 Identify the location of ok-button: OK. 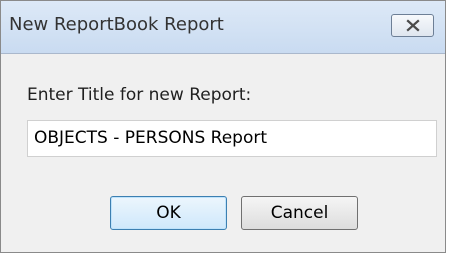
(168, 213).